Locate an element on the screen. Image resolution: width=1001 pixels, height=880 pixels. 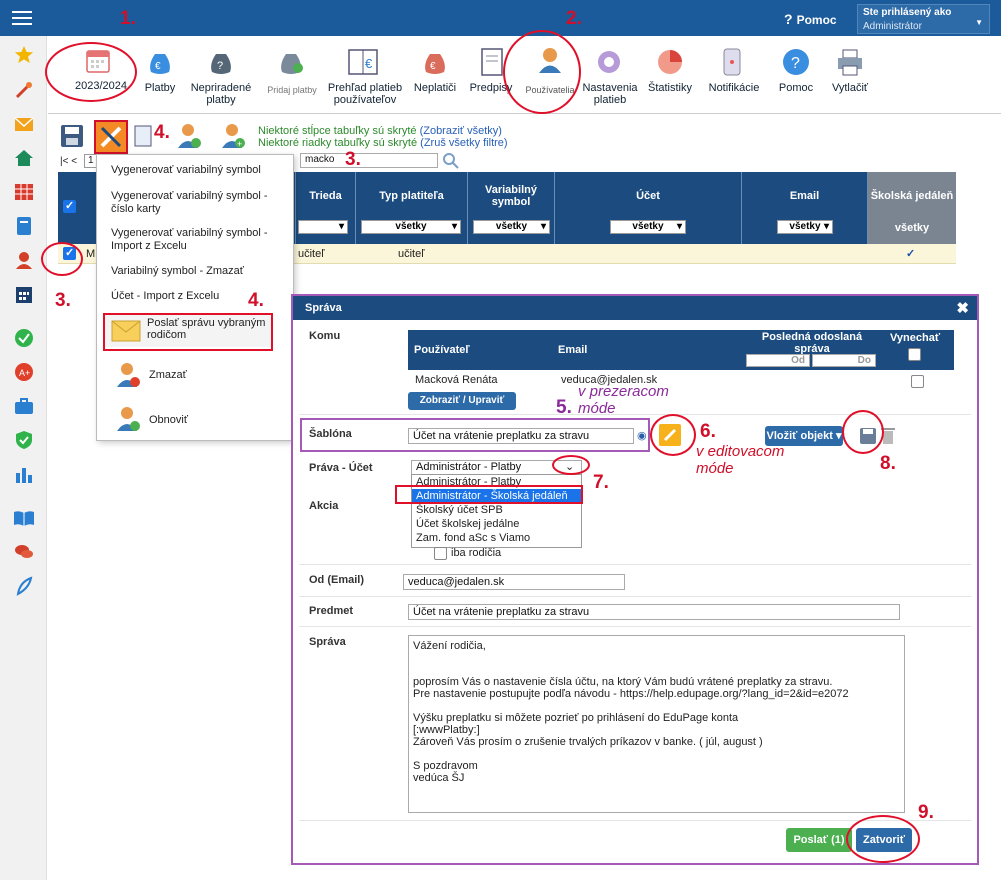
user-check-icon is located at coordinates (189, 137).